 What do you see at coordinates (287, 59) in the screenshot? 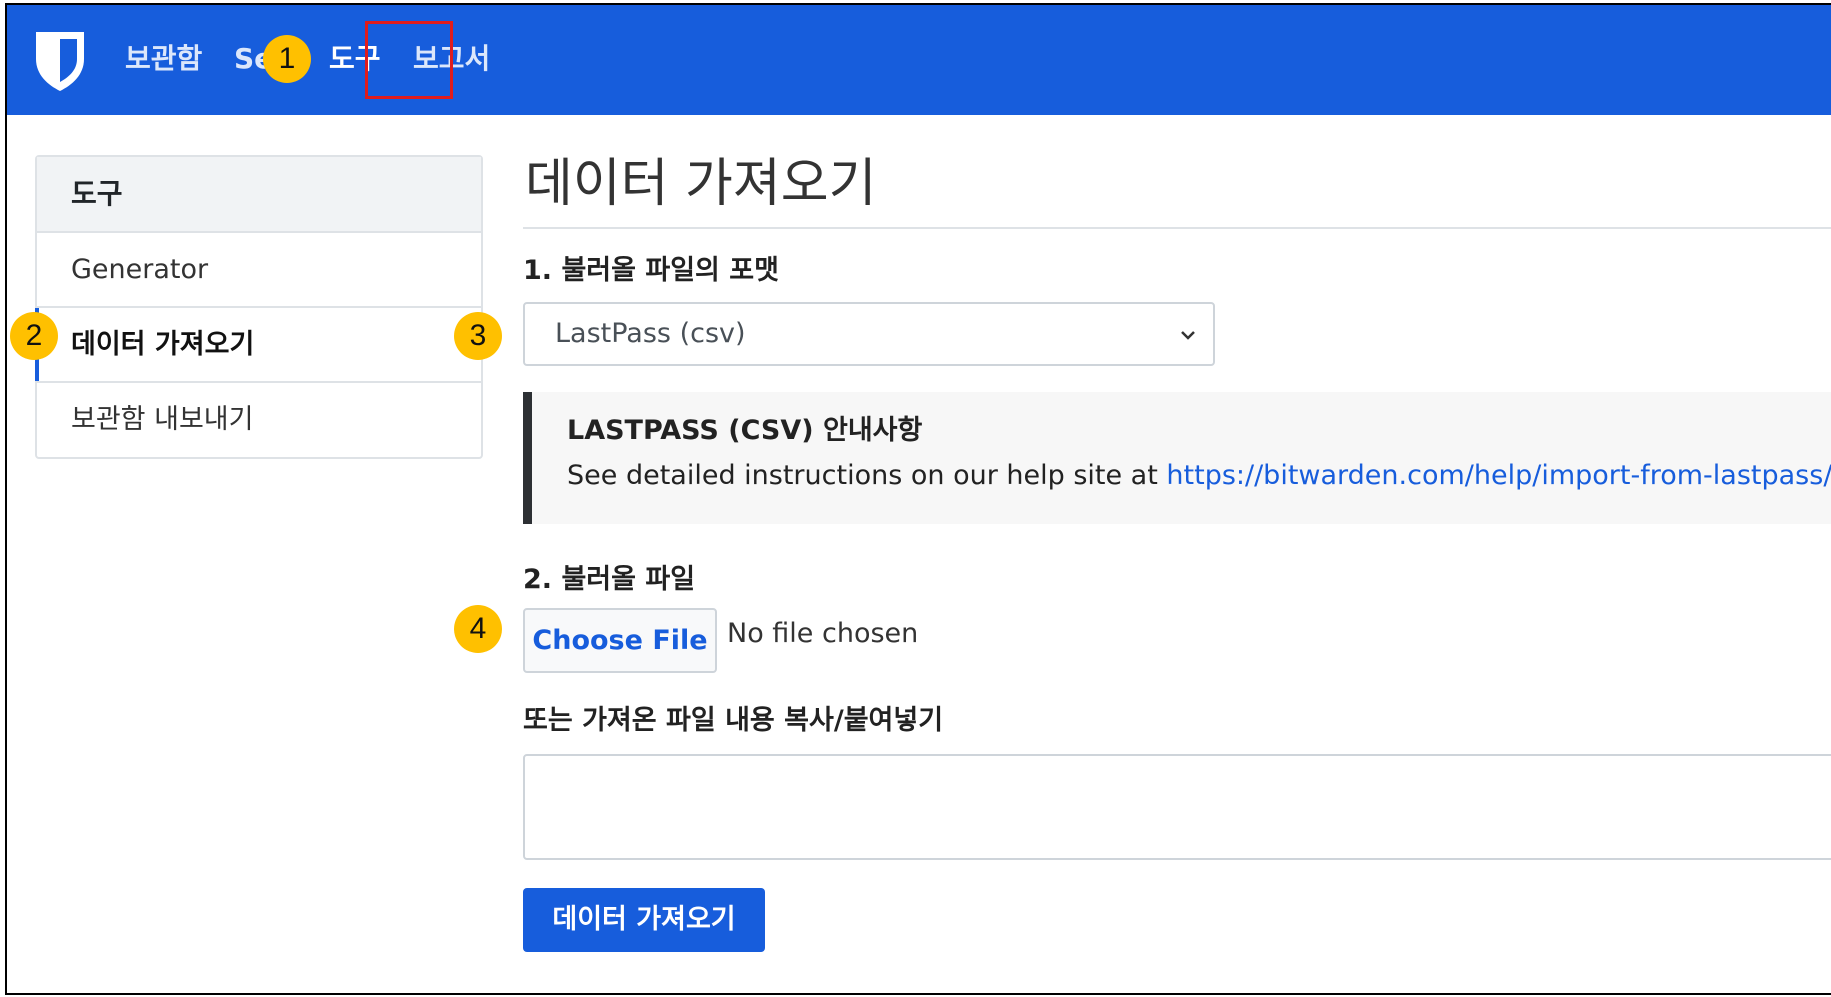
I see `step-marker-1: 1` at bounding box center [287, 59].